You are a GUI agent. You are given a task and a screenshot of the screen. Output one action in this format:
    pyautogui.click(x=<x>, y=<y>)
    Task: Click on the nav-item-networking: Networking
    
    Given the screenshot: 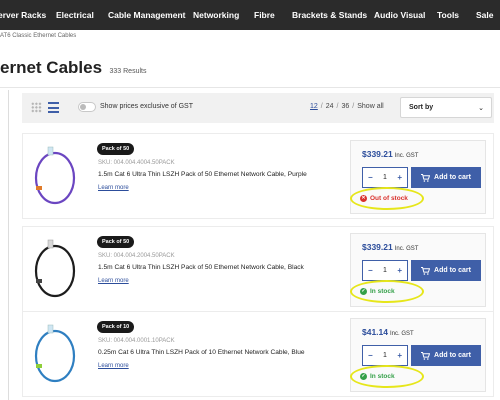 What is the action you would take?
    pyautogui.click(x=216, y=15)
    